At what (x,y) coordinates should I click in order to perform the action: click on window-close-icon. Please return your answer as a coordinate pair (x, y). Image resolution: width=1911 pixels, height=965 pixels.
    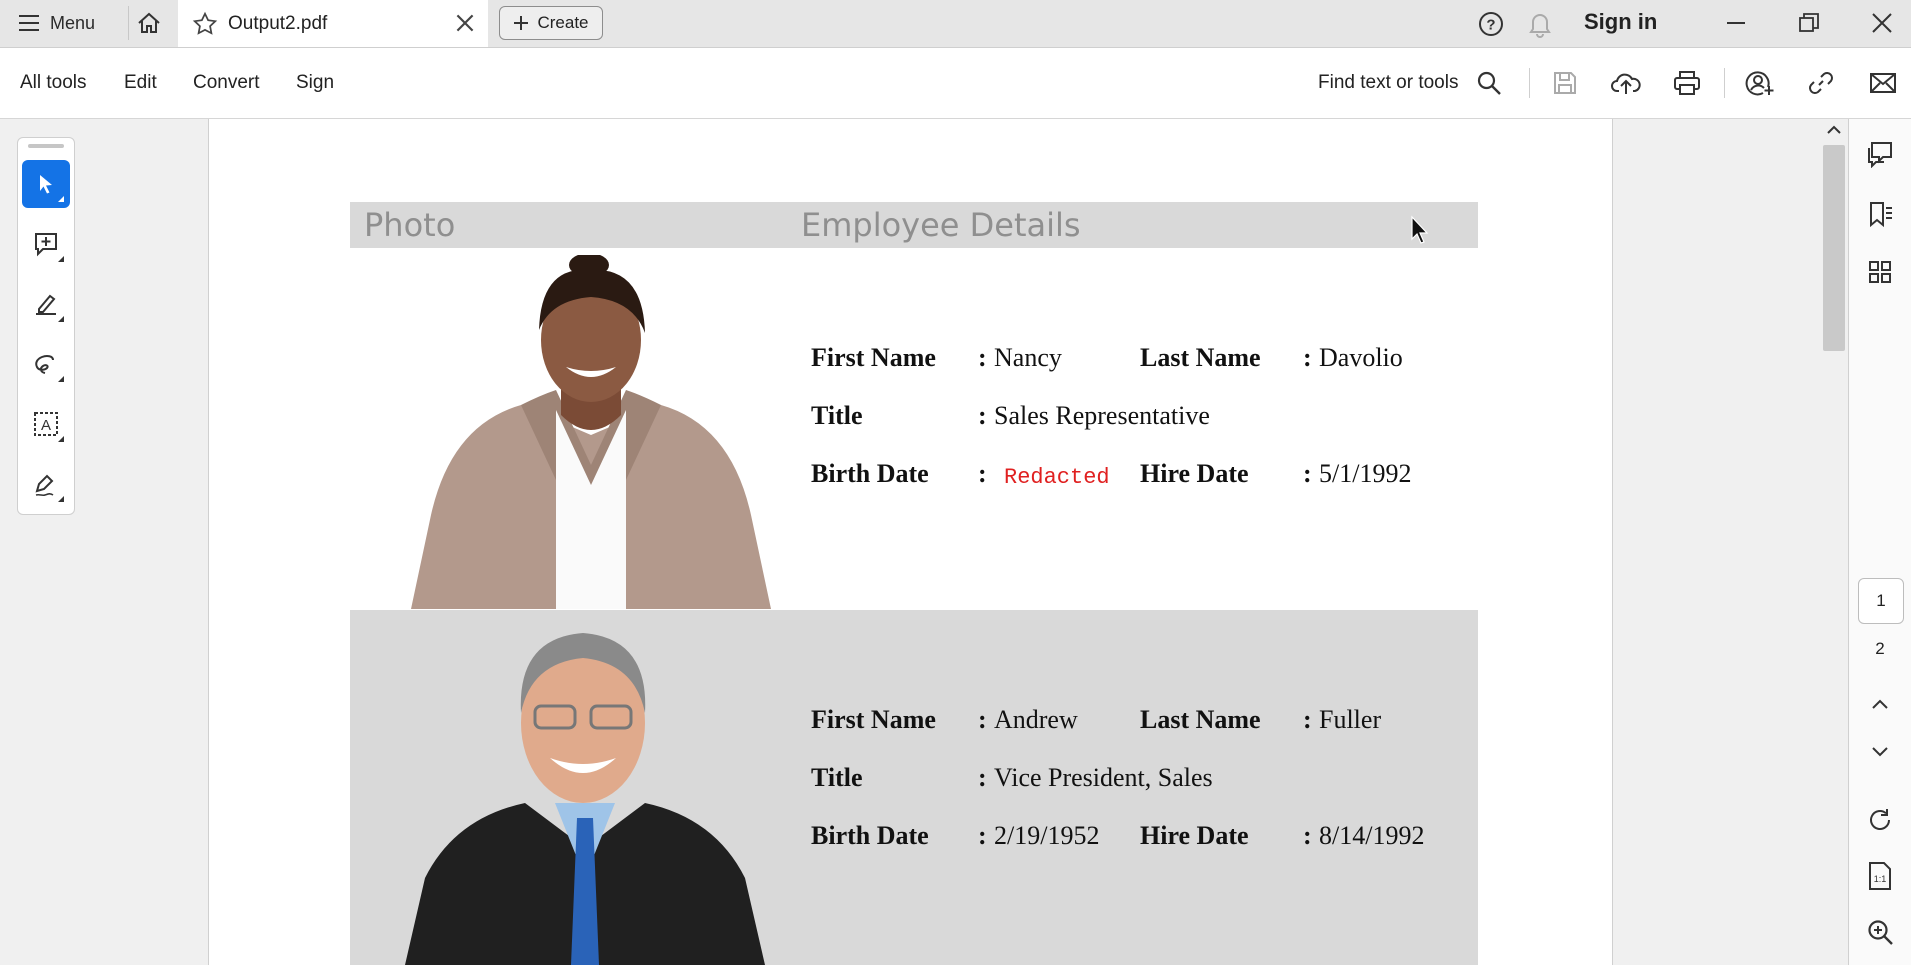
    Looking at the image, I should click on (1882, 23).